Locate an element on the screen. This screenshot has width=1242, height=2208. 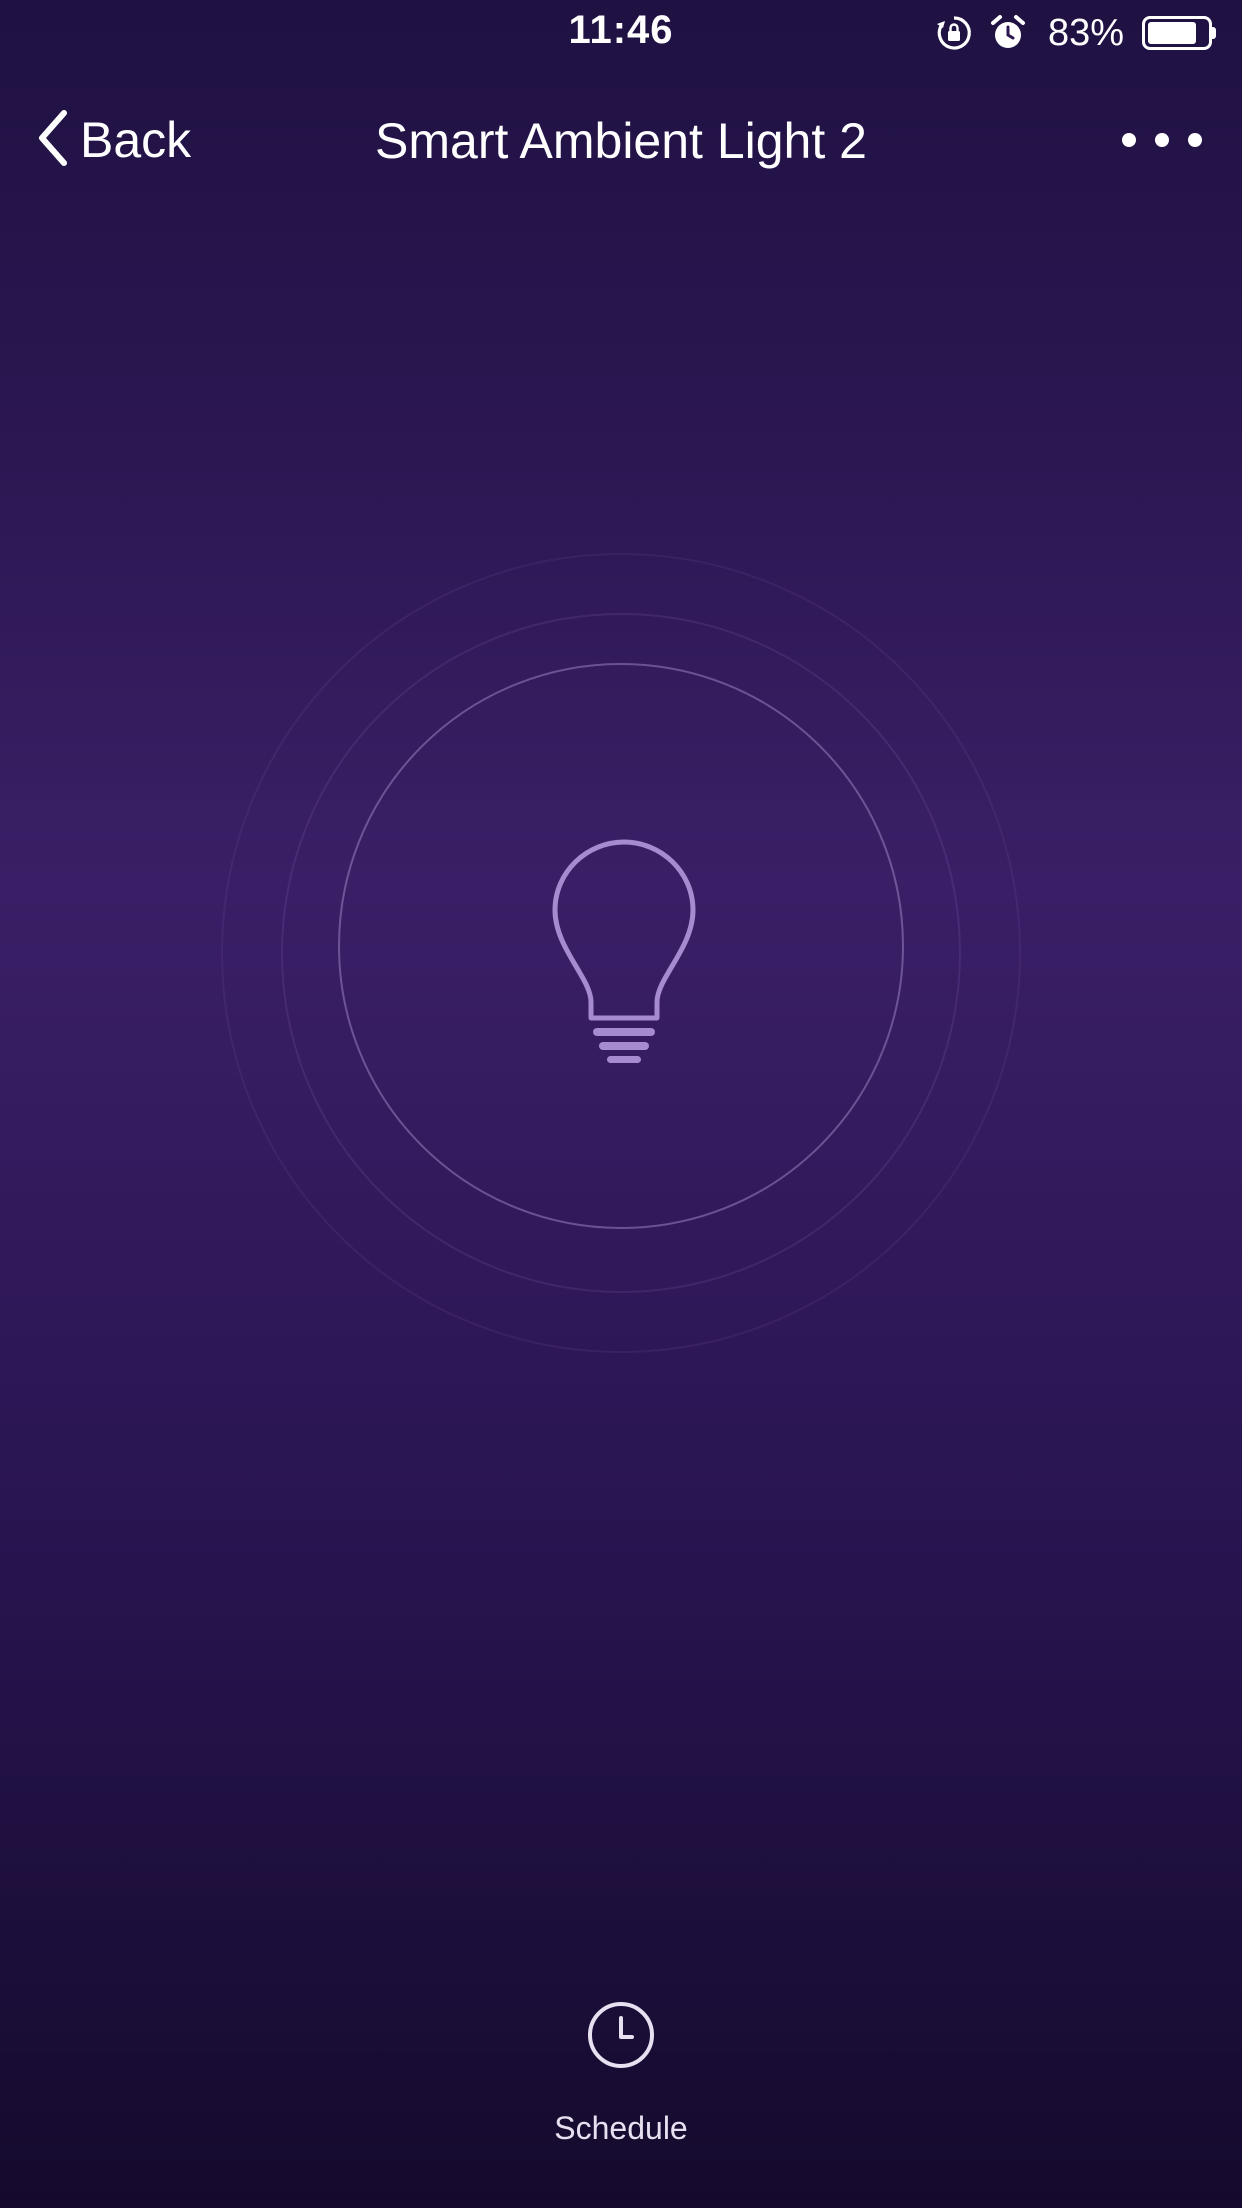
lightbulb-icon is located at coordinates (624, 951).